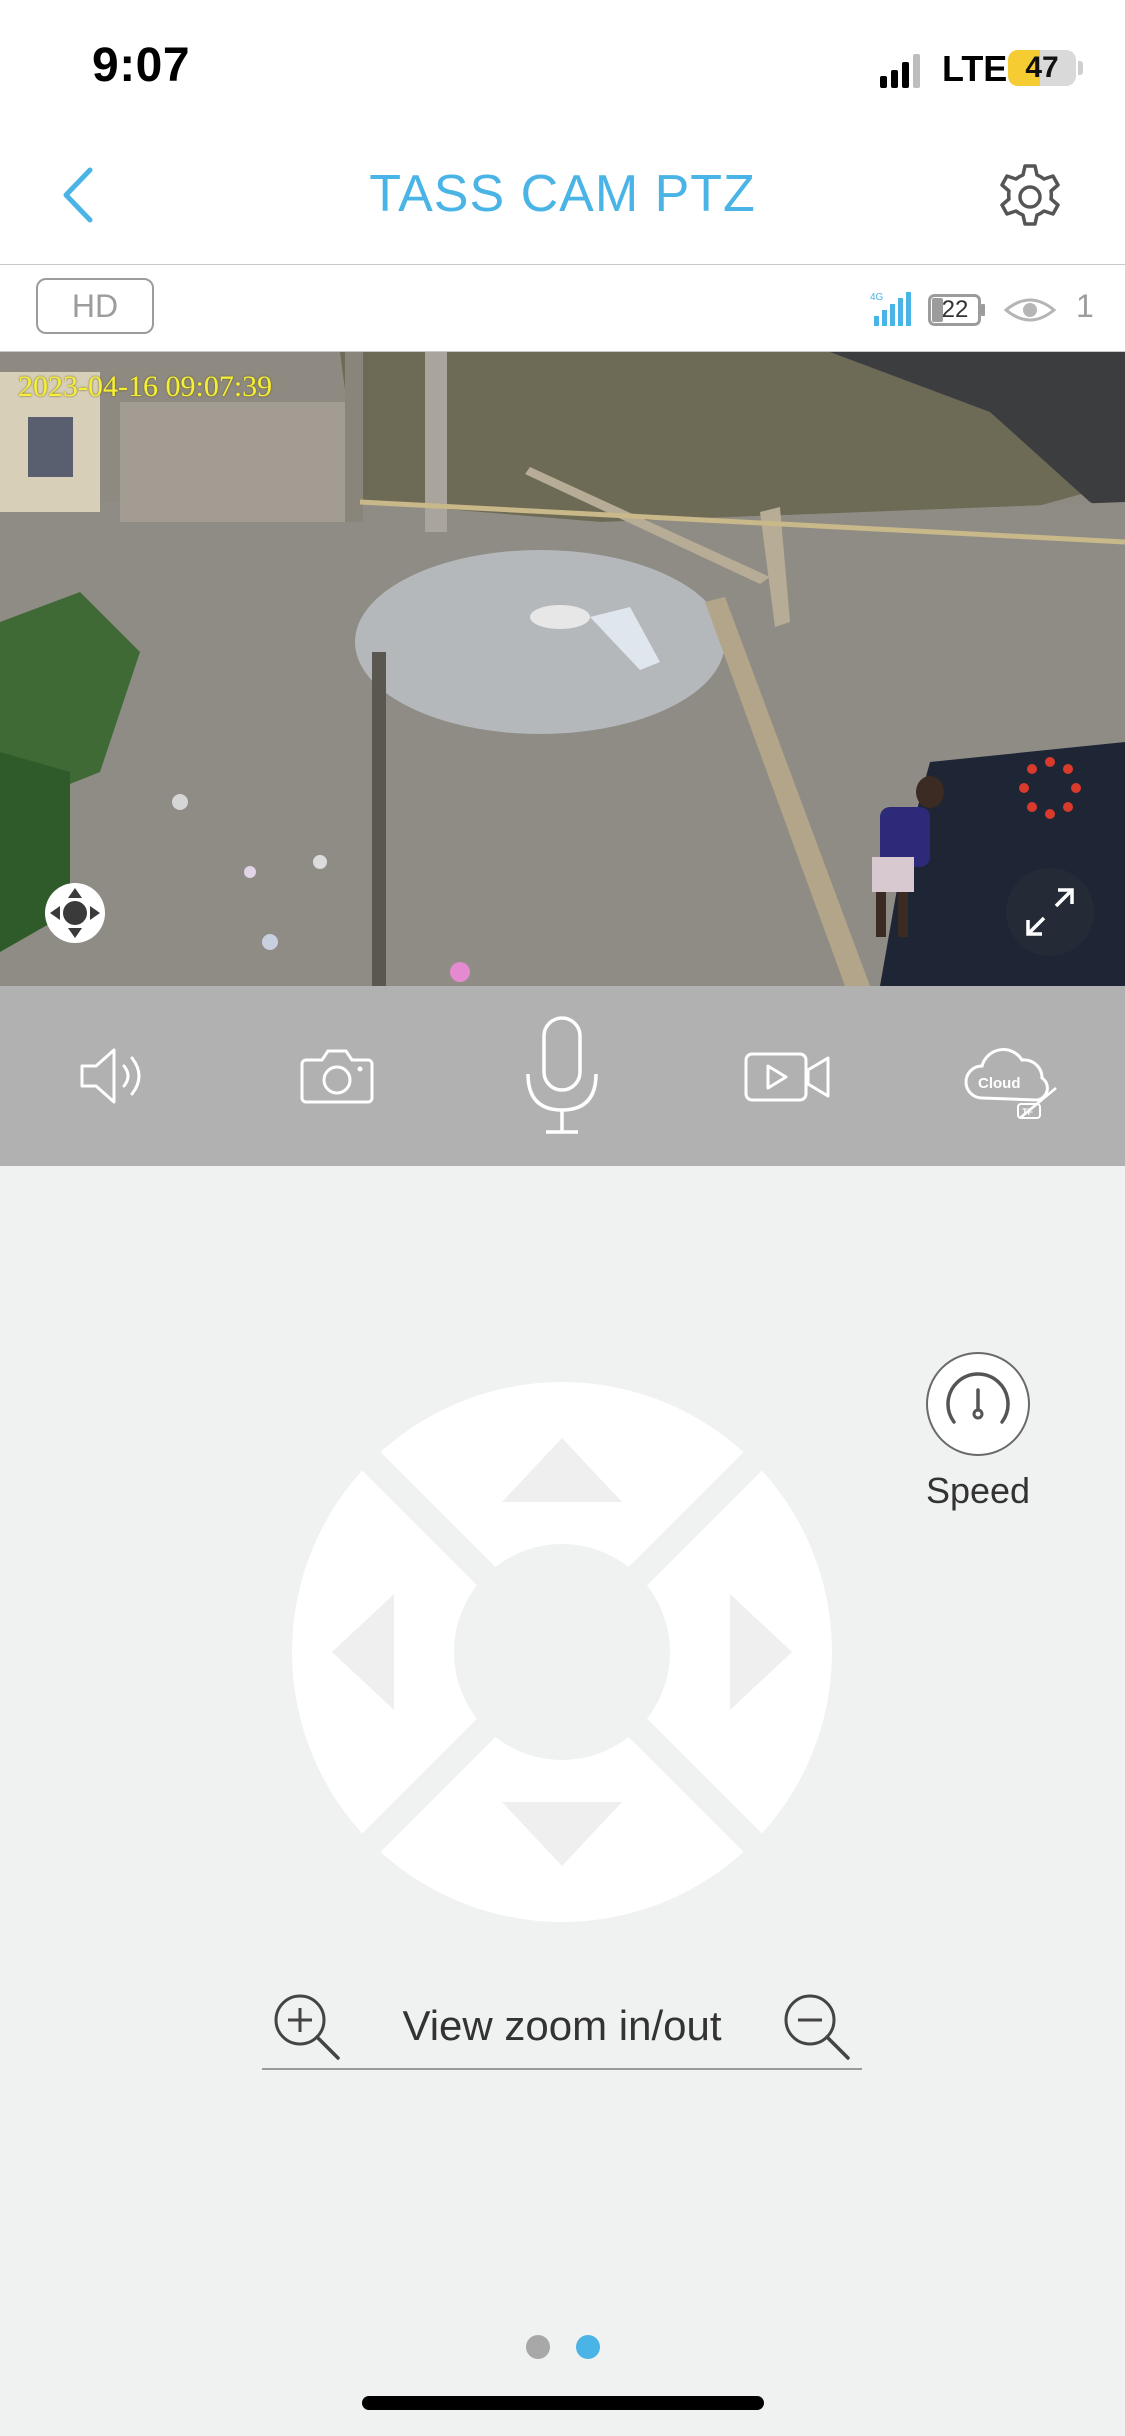 The height and width of the screenshot is (2436, 1125). I want to click on 4g-signal-icon: 4G, so click(890, 309).